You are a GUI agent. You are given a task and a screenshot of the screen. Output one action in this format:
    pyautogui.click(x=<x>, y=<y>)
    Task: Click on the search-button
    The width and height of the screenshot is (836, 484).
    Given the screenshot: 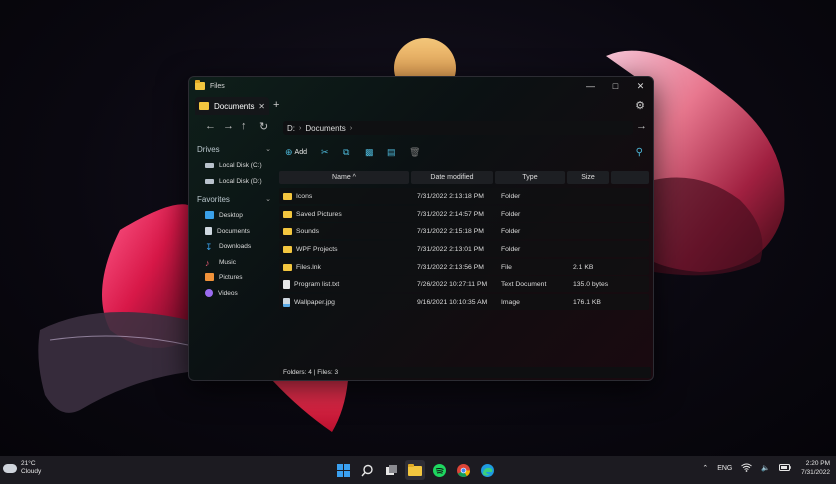 What is the action you would take?
    pyautogui.click(x=367, y=470)
    